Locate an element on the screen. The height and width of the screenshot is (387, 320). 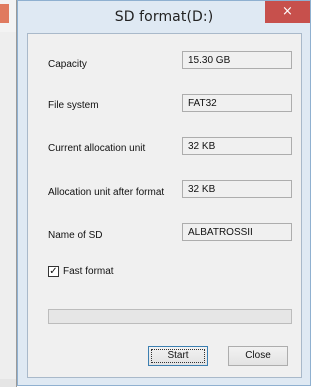
file-system-field: FAT32 is located at coordinates (237, 103).